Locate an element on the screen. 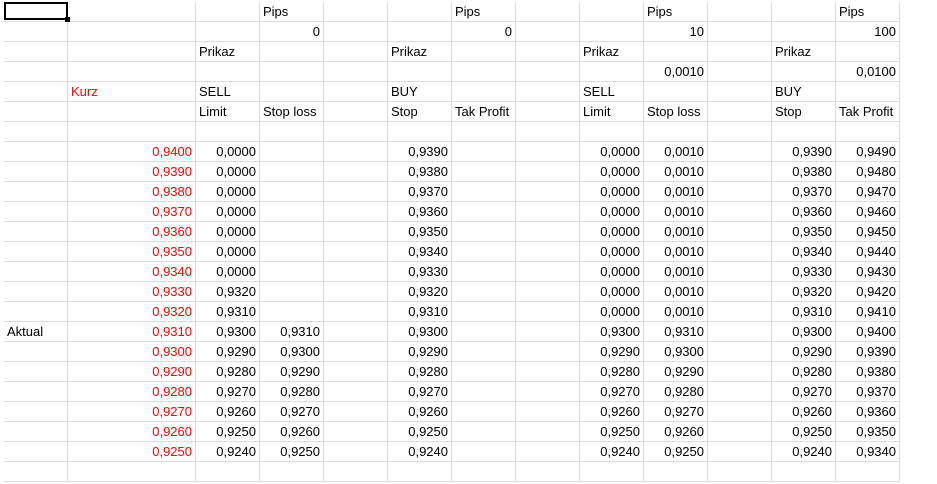  cell-r4-c5 is located at coordinates (356, 72).